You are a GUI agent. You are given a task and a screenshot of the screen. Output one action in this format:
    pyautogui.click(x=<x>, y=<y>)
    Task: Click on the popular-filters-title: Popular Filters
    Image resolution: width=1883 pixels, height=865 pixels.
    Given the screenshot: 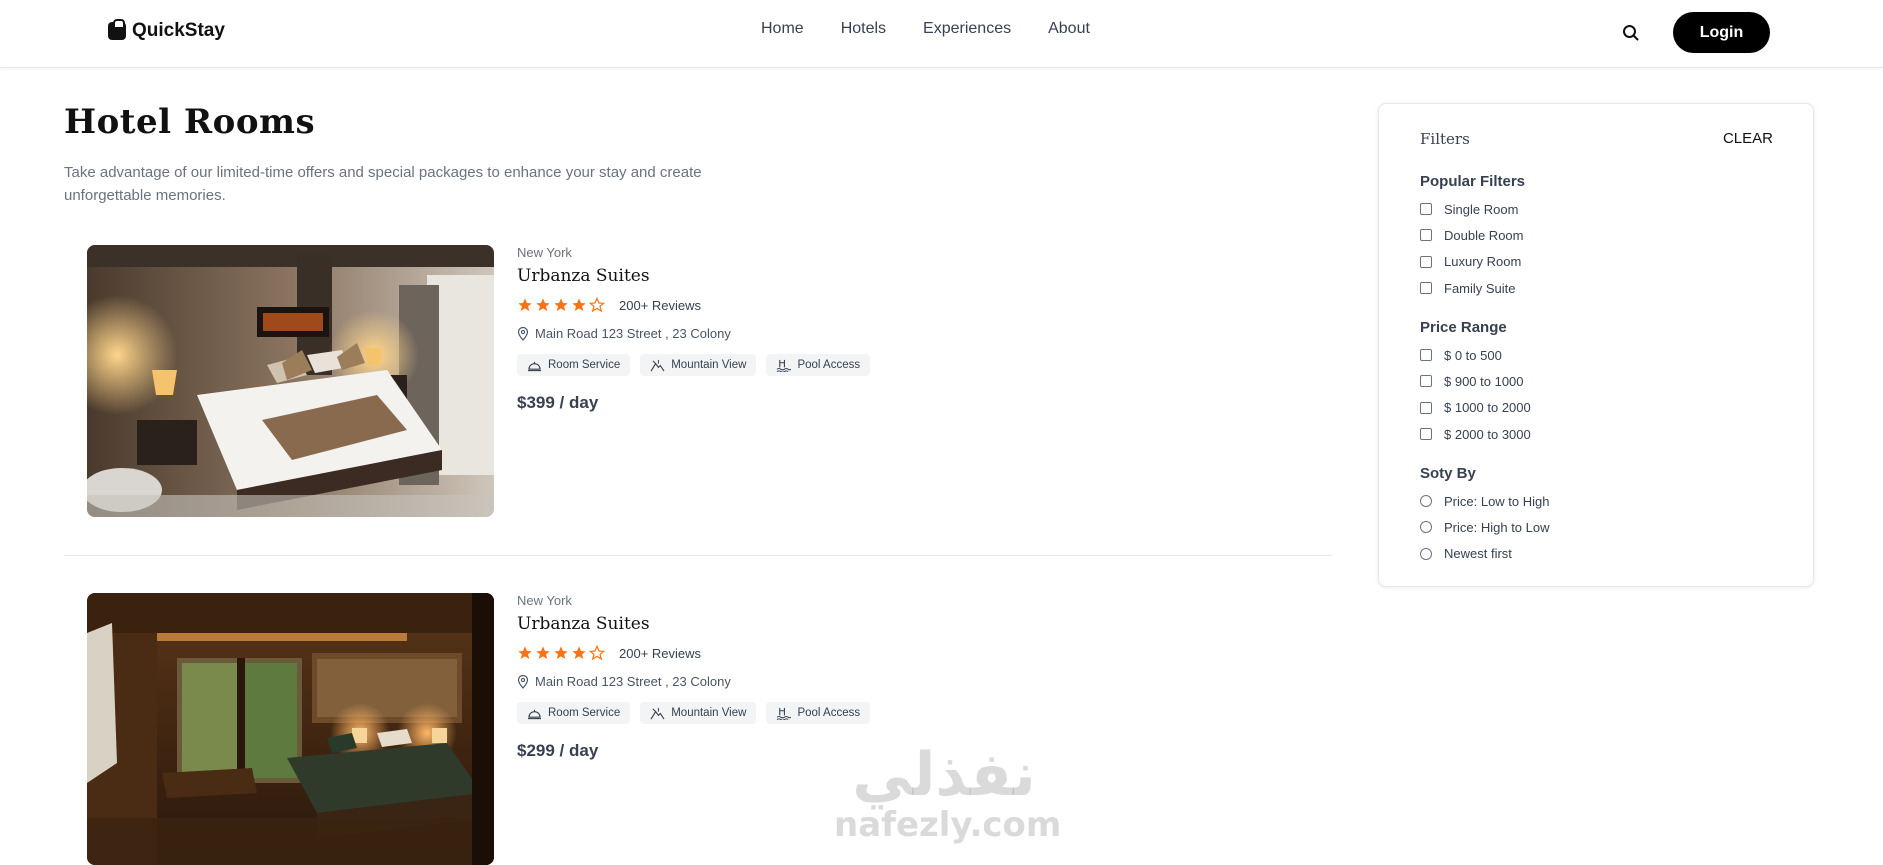 What is the action you would take?
    pyautogui.click(x=1473, y=181)
    